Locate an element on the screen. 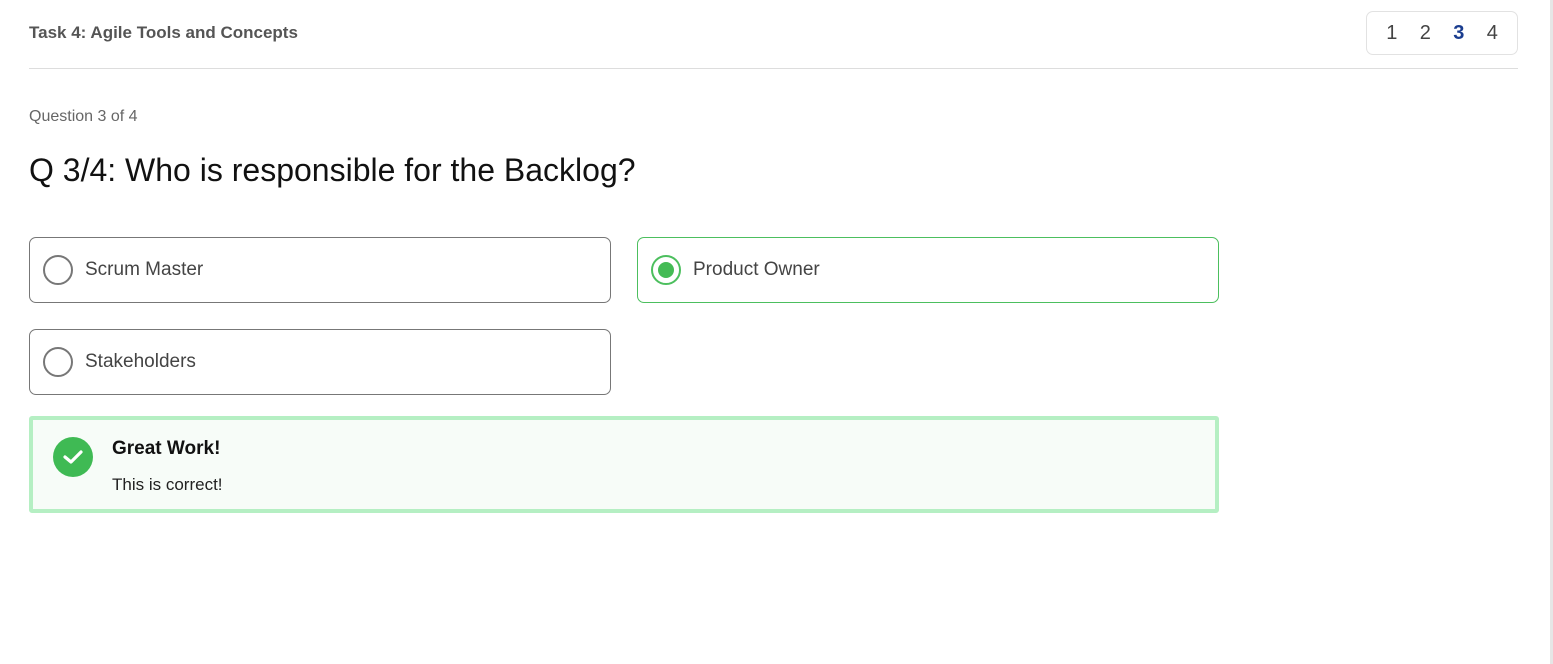  task-title: Task 4: Agile Tools and Concepts is located at coordinates (163, 32).